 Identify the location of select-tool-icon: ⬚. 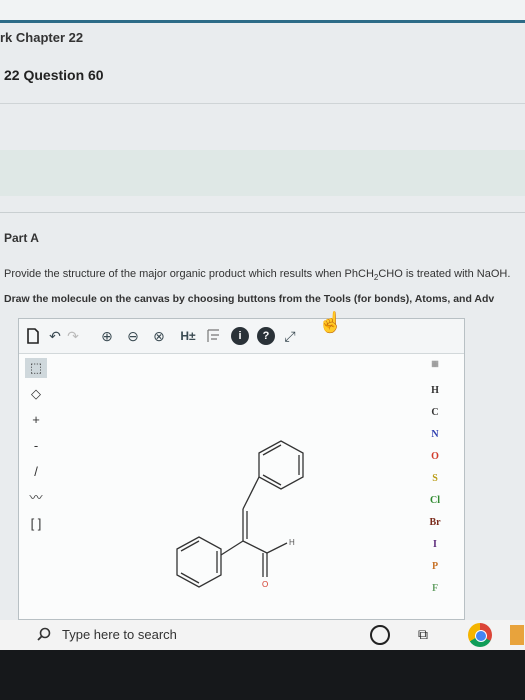
(36, 368).